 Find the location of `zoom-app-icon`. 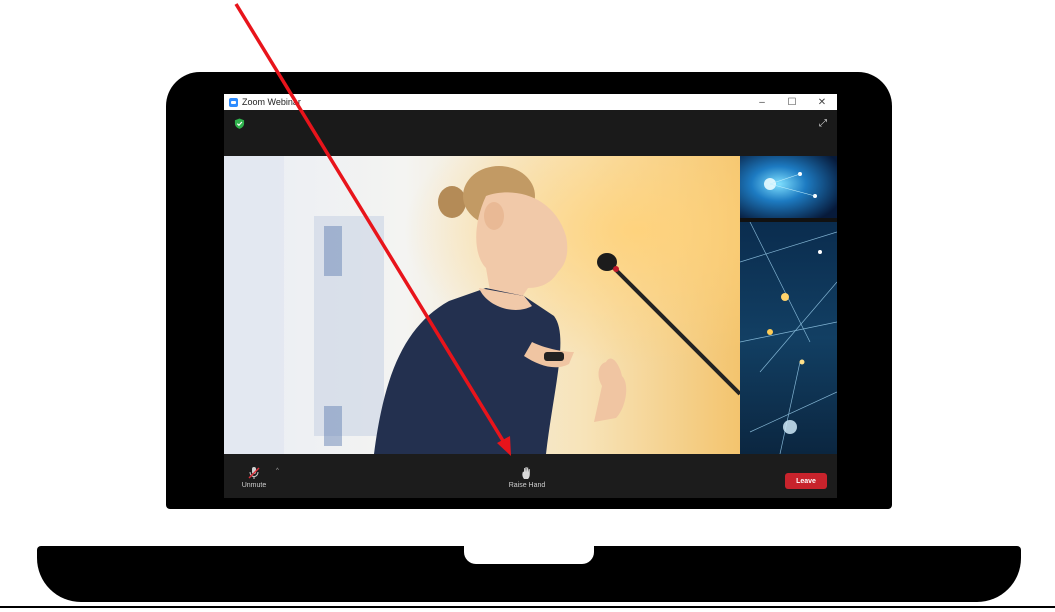

zoom-app-icon is located at coordinates (233, 102).